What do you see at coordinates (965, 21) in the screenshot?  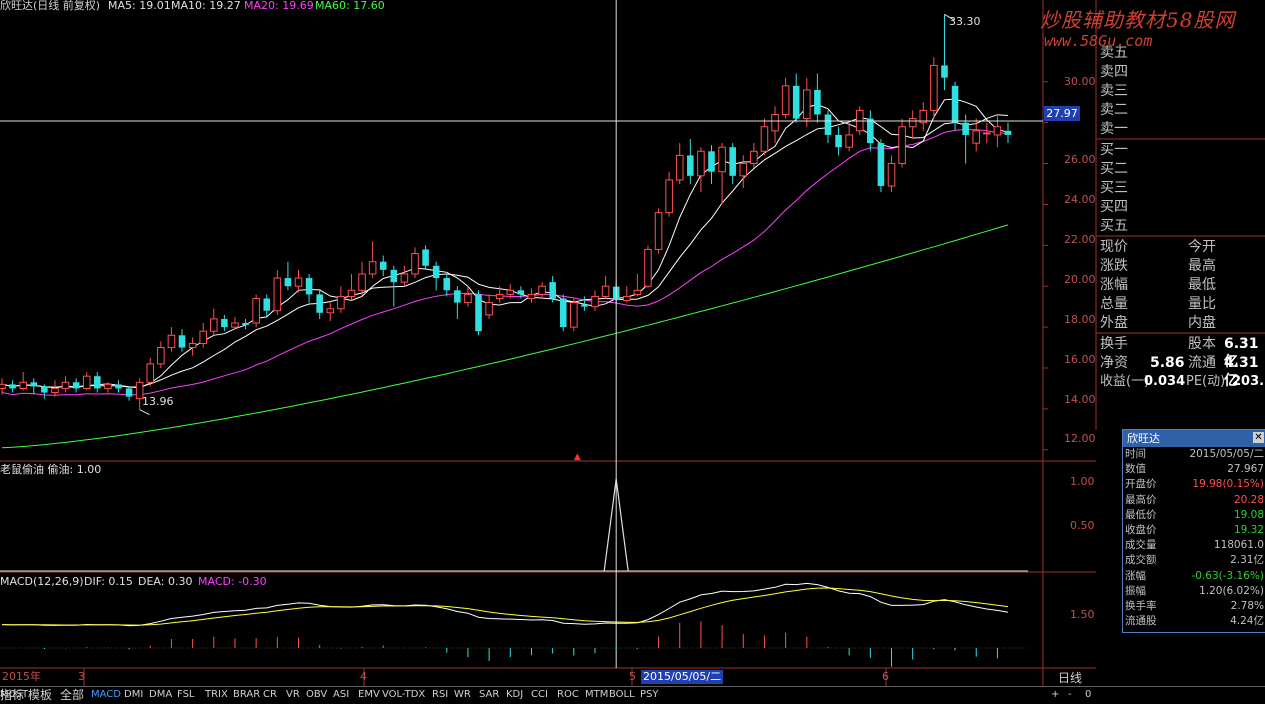 I see `high-annotation: 33.30` at bounding box center [965, 21].